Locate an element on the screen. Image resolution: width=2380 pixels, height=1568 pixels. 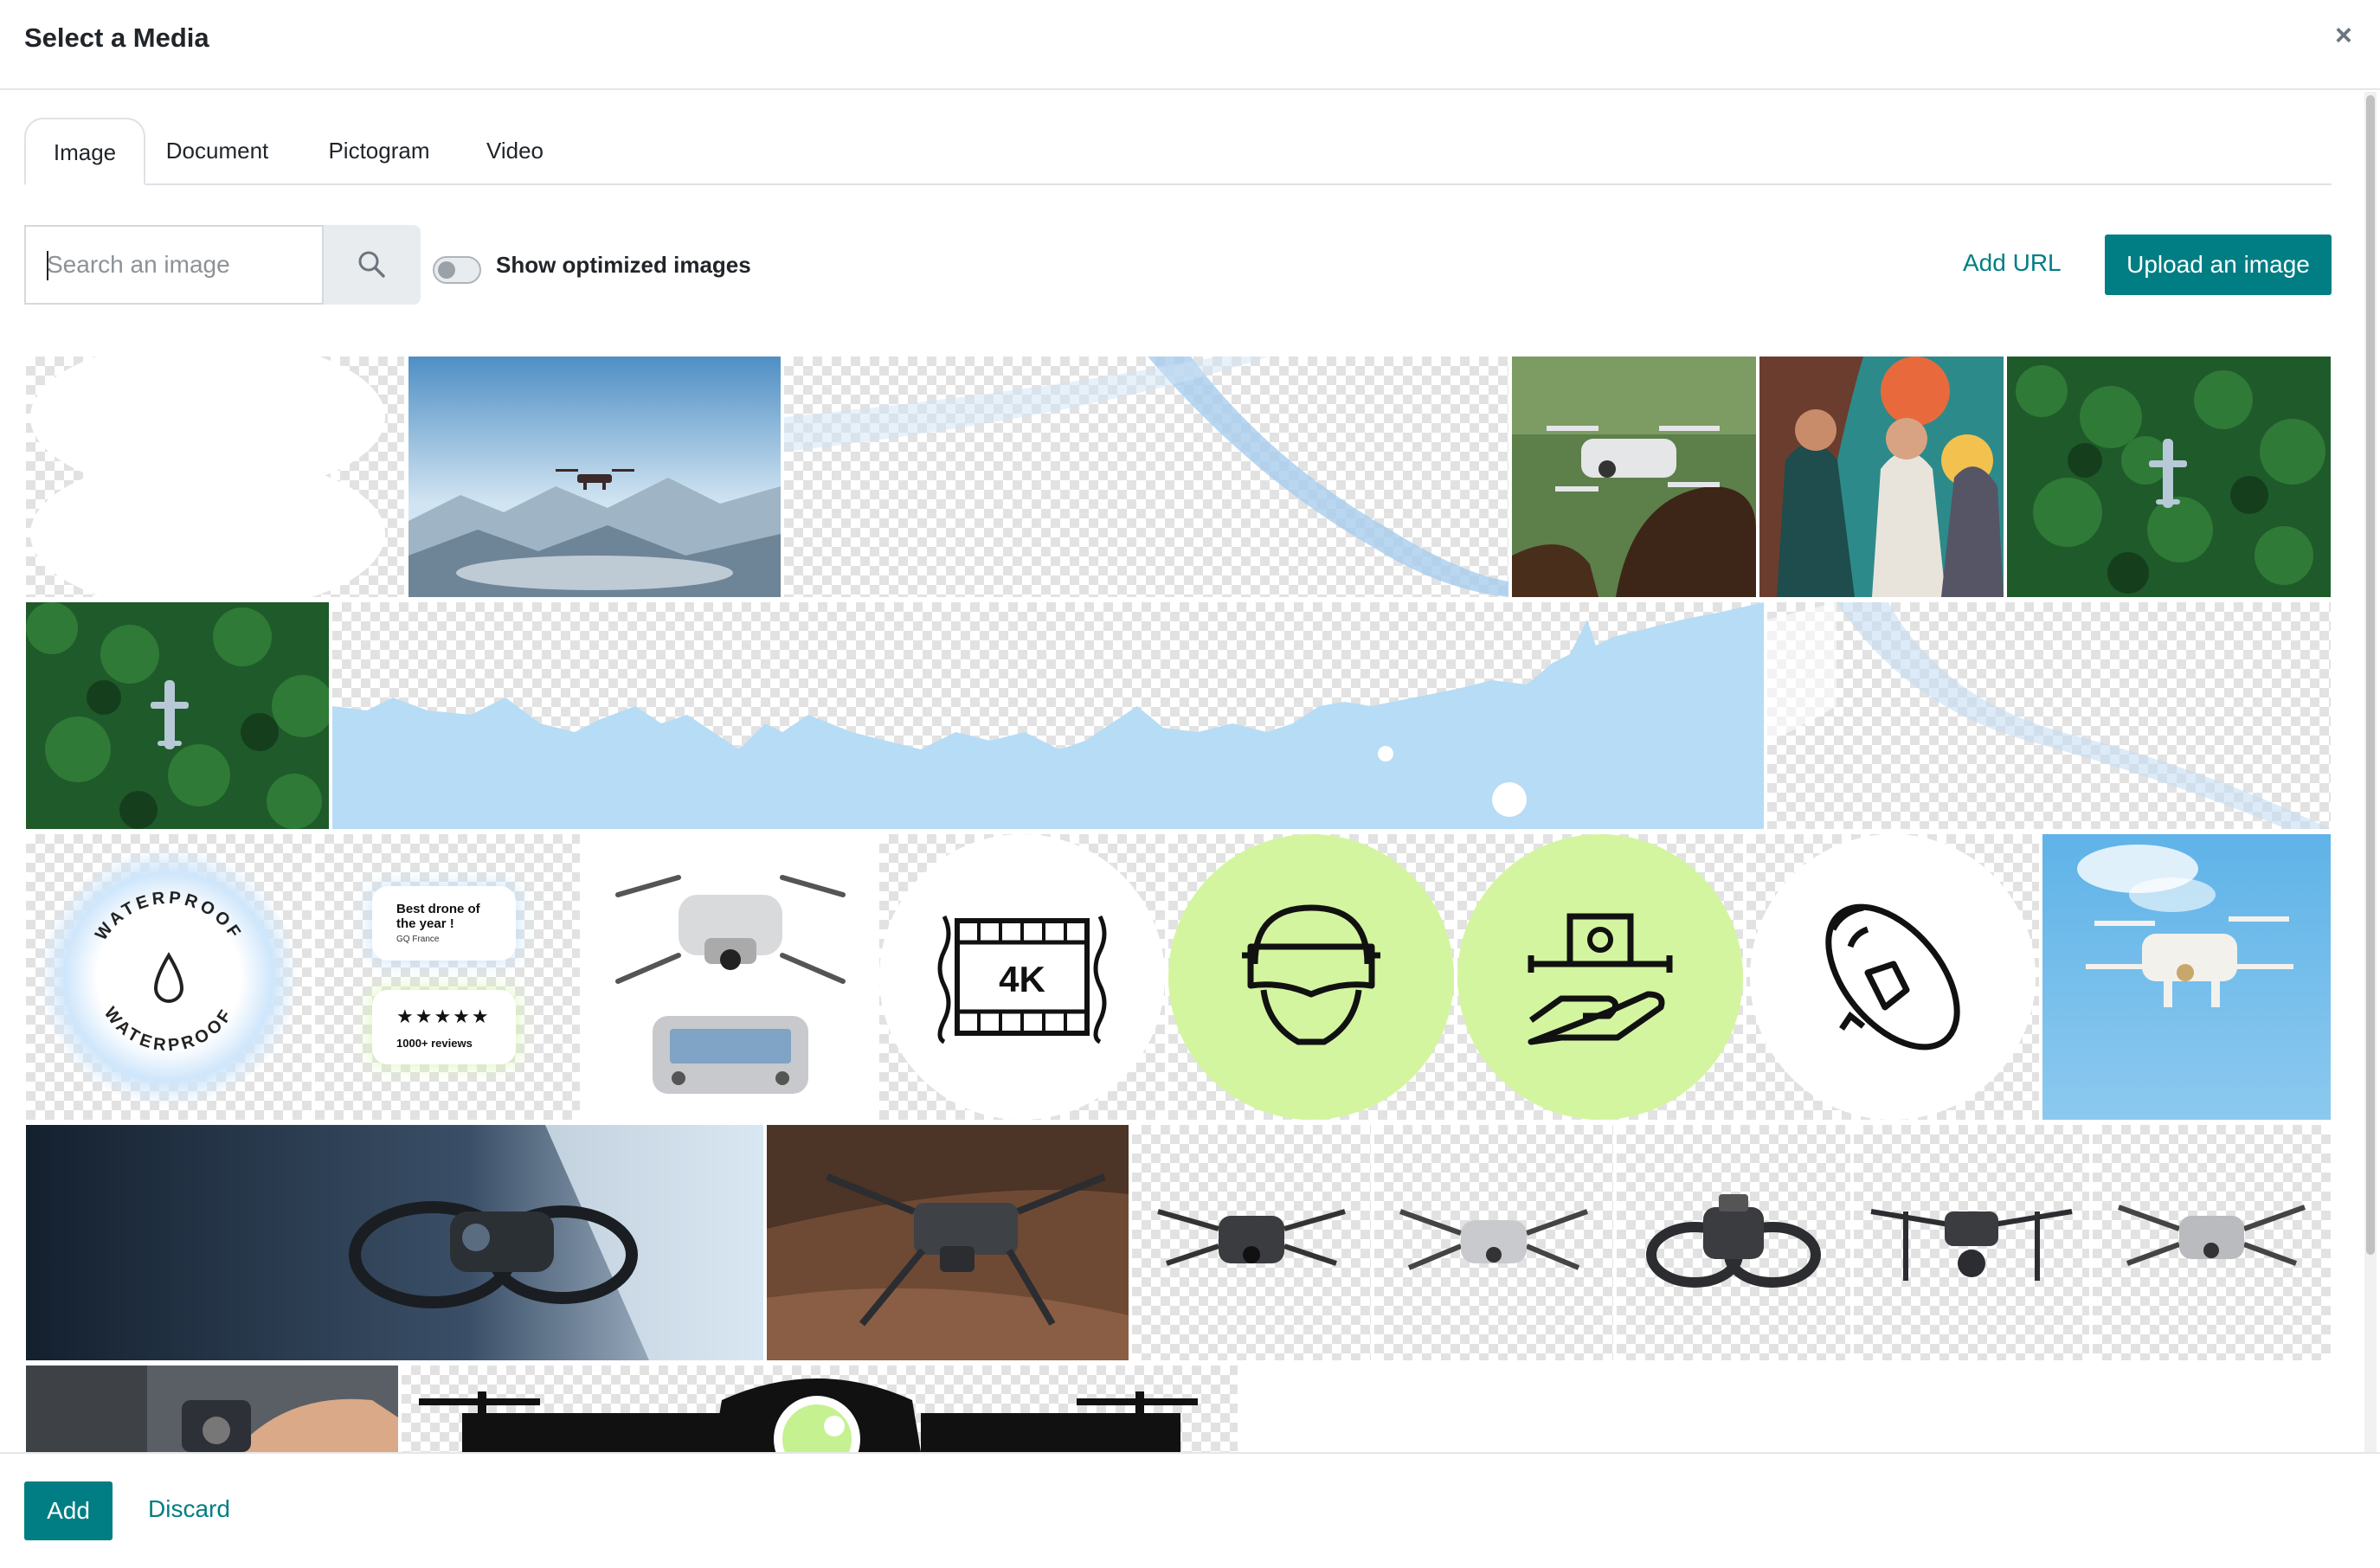
reviews-count: 1000+ reviews is located at coordinates (434, 1043).